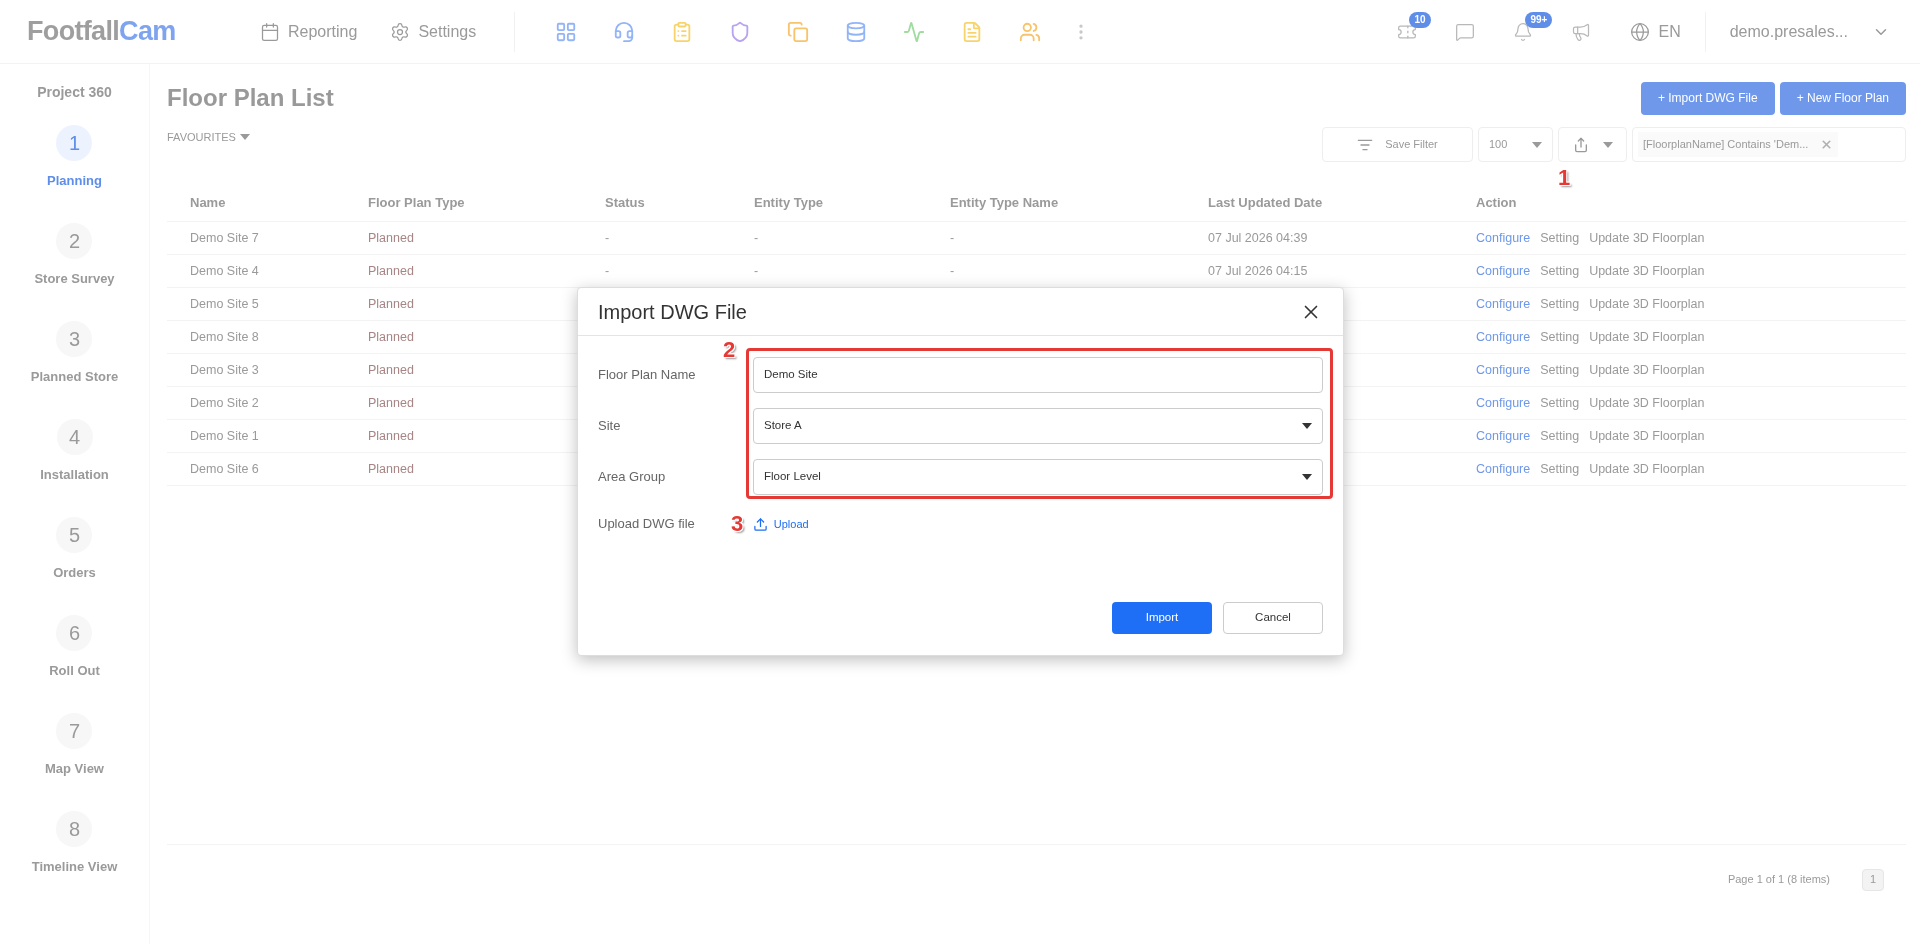 The height and width of the screenshot is (944, 1920). Describe the element at coordinates (760, 524) in the screenshot. I see `upload-icon` at that location.